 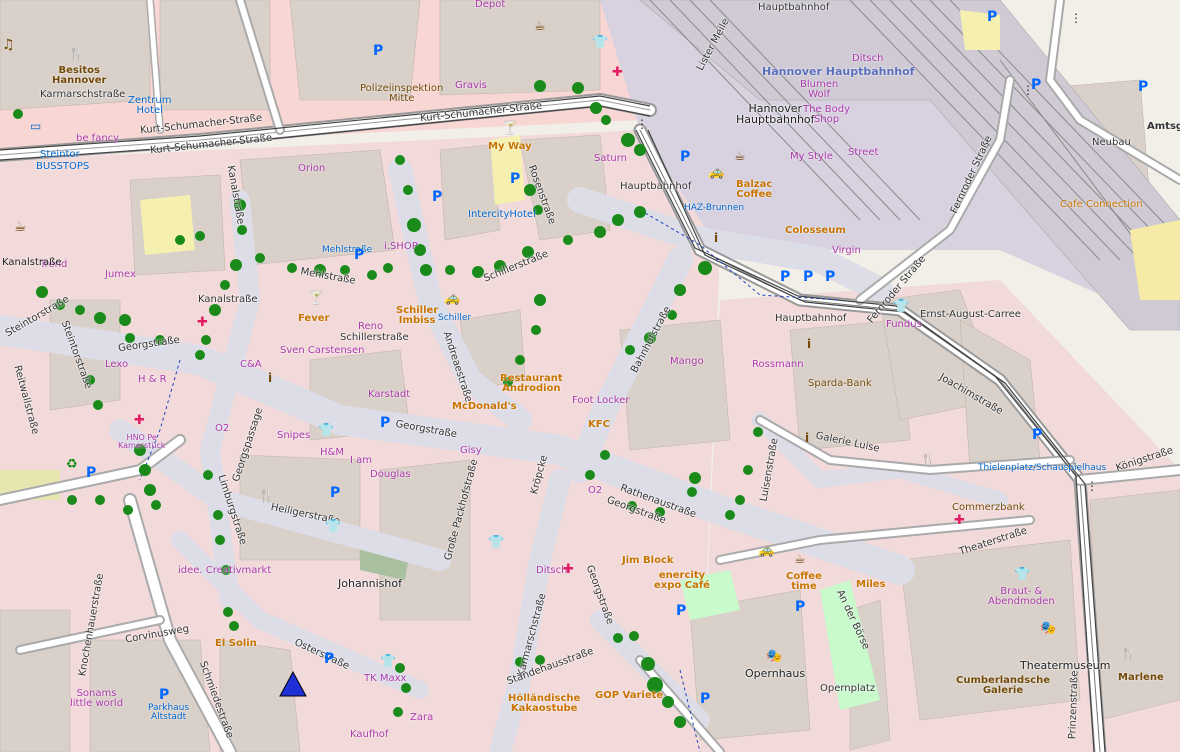 What do you see at coordinates (804, 582) in the screenshot?
I see `poi-label: Coffee time` at bounding box center [804, 582].